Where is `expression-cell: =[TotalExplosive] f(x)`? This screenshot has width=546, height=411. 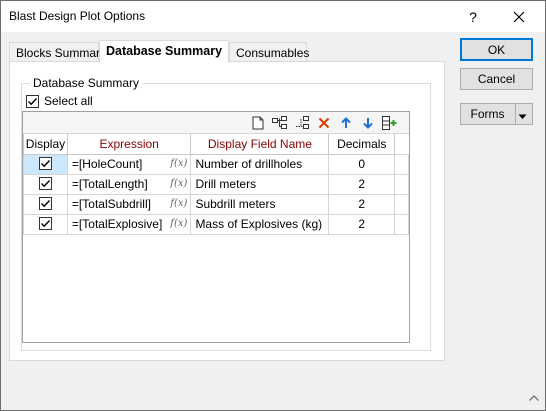 expression-cell: =[TotalExplosive] f(x) is located at coordinates (129, 224).